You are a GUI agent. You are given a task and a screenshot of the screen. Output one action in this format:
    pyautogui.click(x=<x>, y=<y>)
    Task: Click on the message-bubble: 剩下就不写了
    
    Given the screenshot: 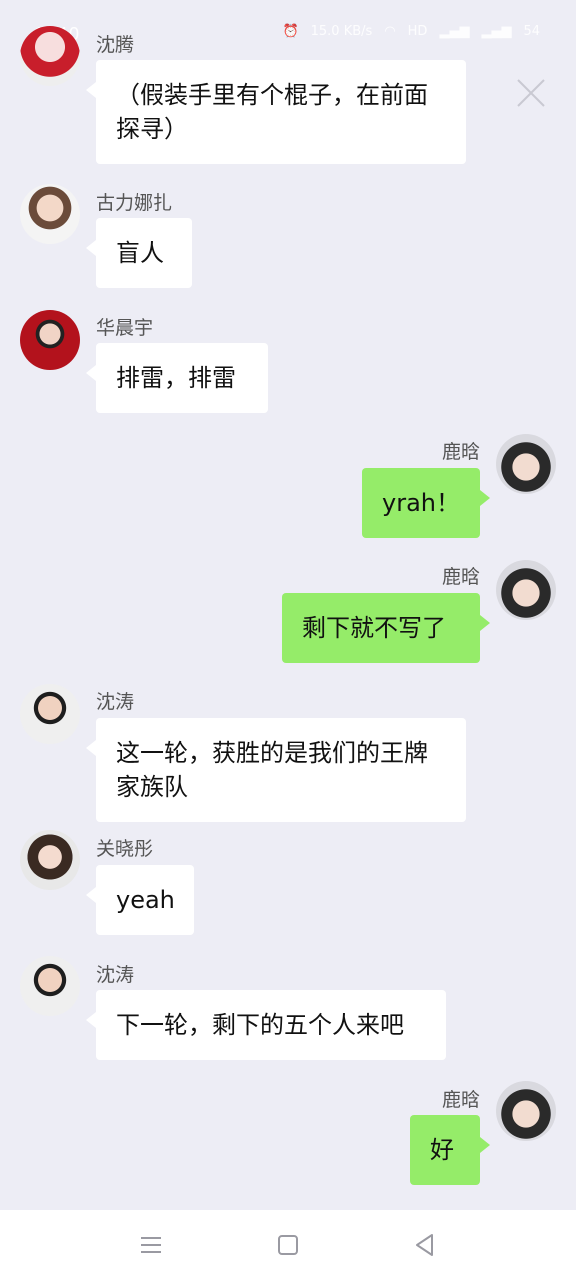 What is the action you would take?
    pyautogui.click(x=386, y=628)
    